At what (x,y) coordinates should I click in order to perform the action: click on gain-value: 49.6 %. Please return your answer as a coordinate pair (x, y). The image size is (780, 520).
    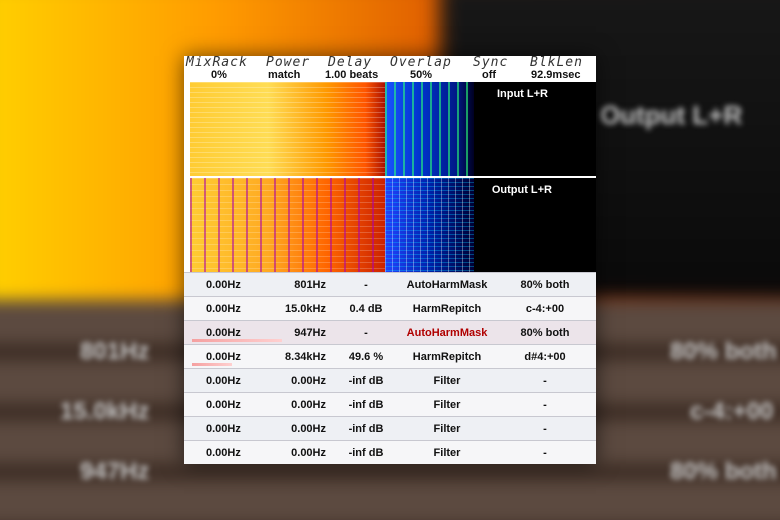
    Looking at the image, I should click on (366, 357).